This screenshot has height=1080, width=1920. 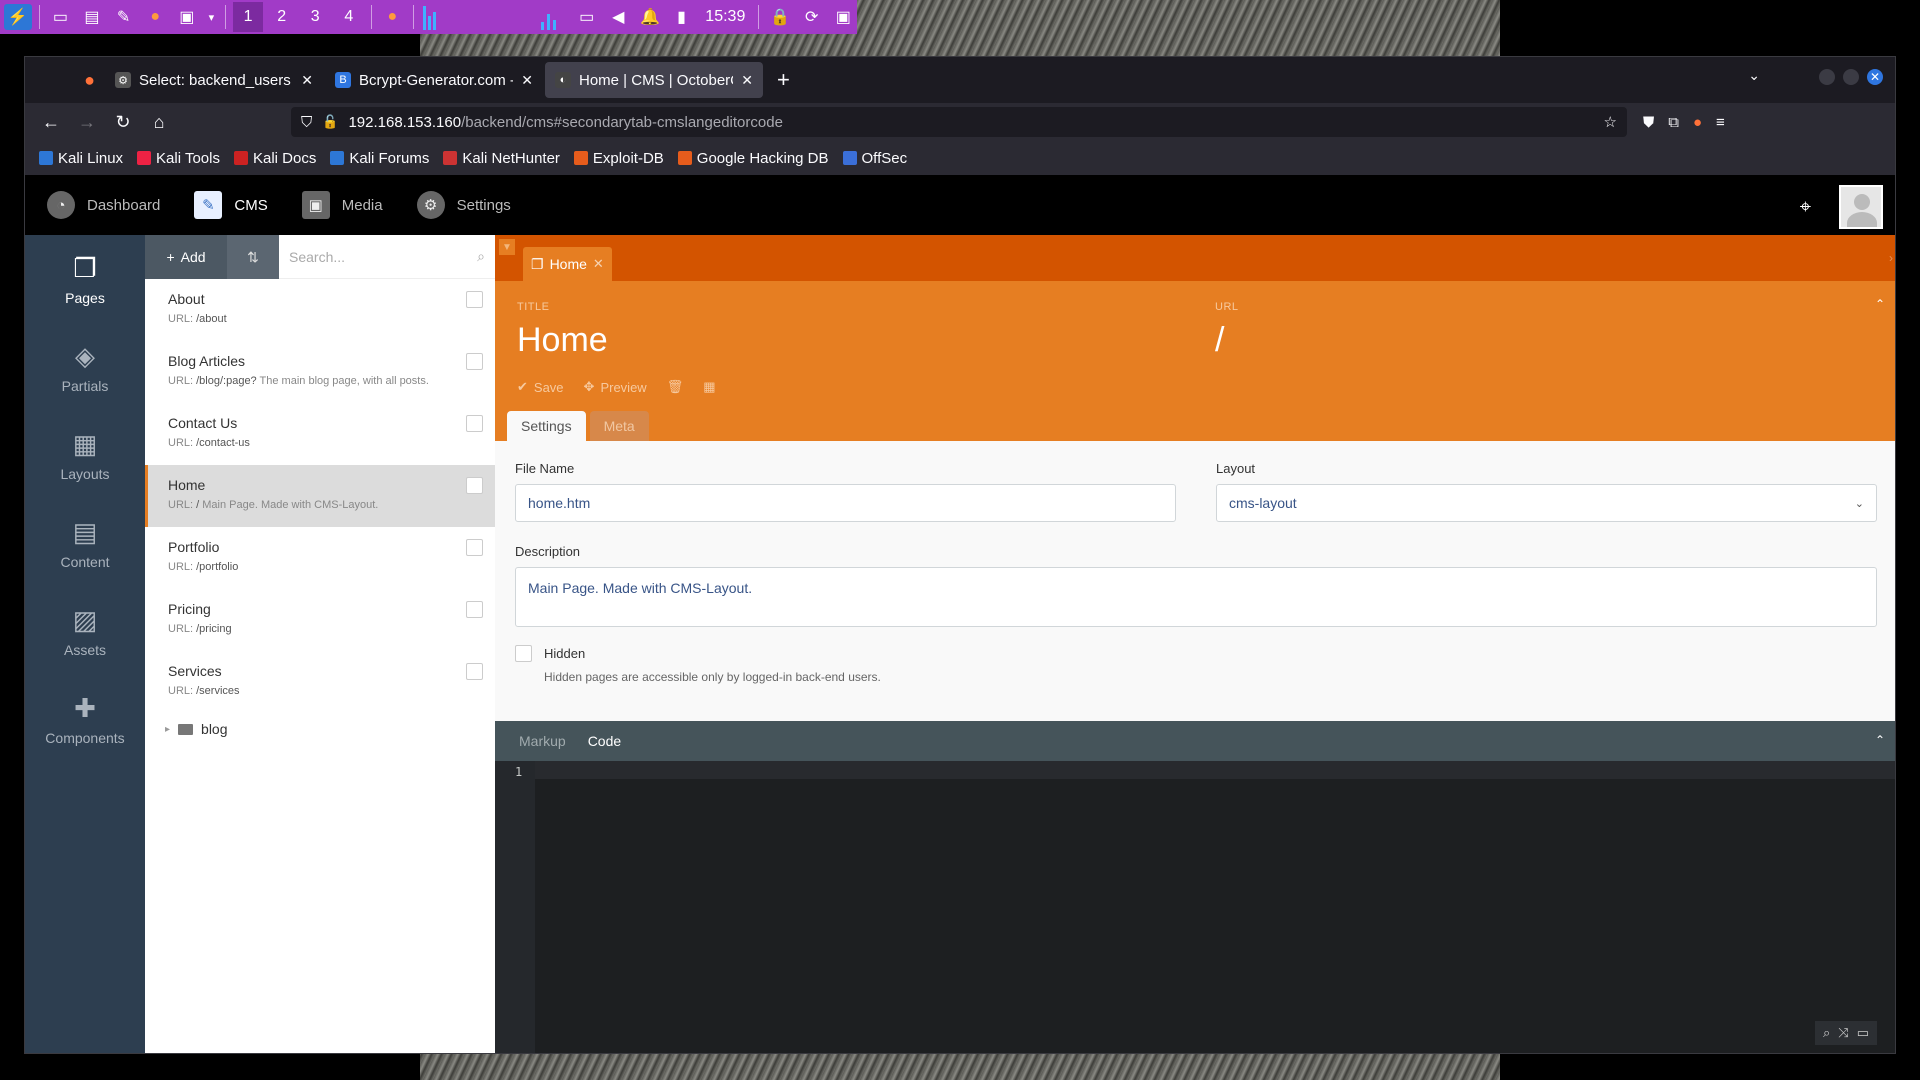 I want to click on bookmark-kali-linux: Kali Linux, so click(x=81, y=158).